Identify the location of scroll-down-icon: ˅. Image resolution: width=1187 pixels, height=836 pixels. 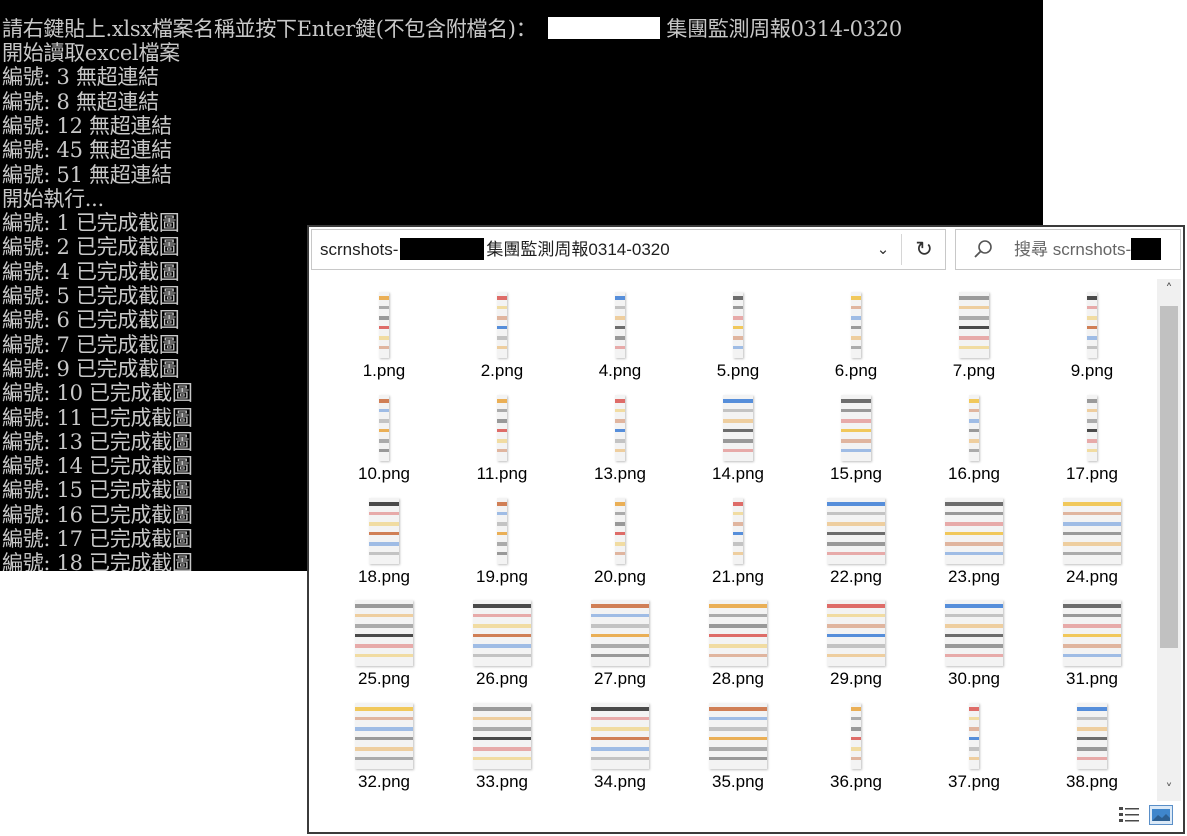
(1169, 790).